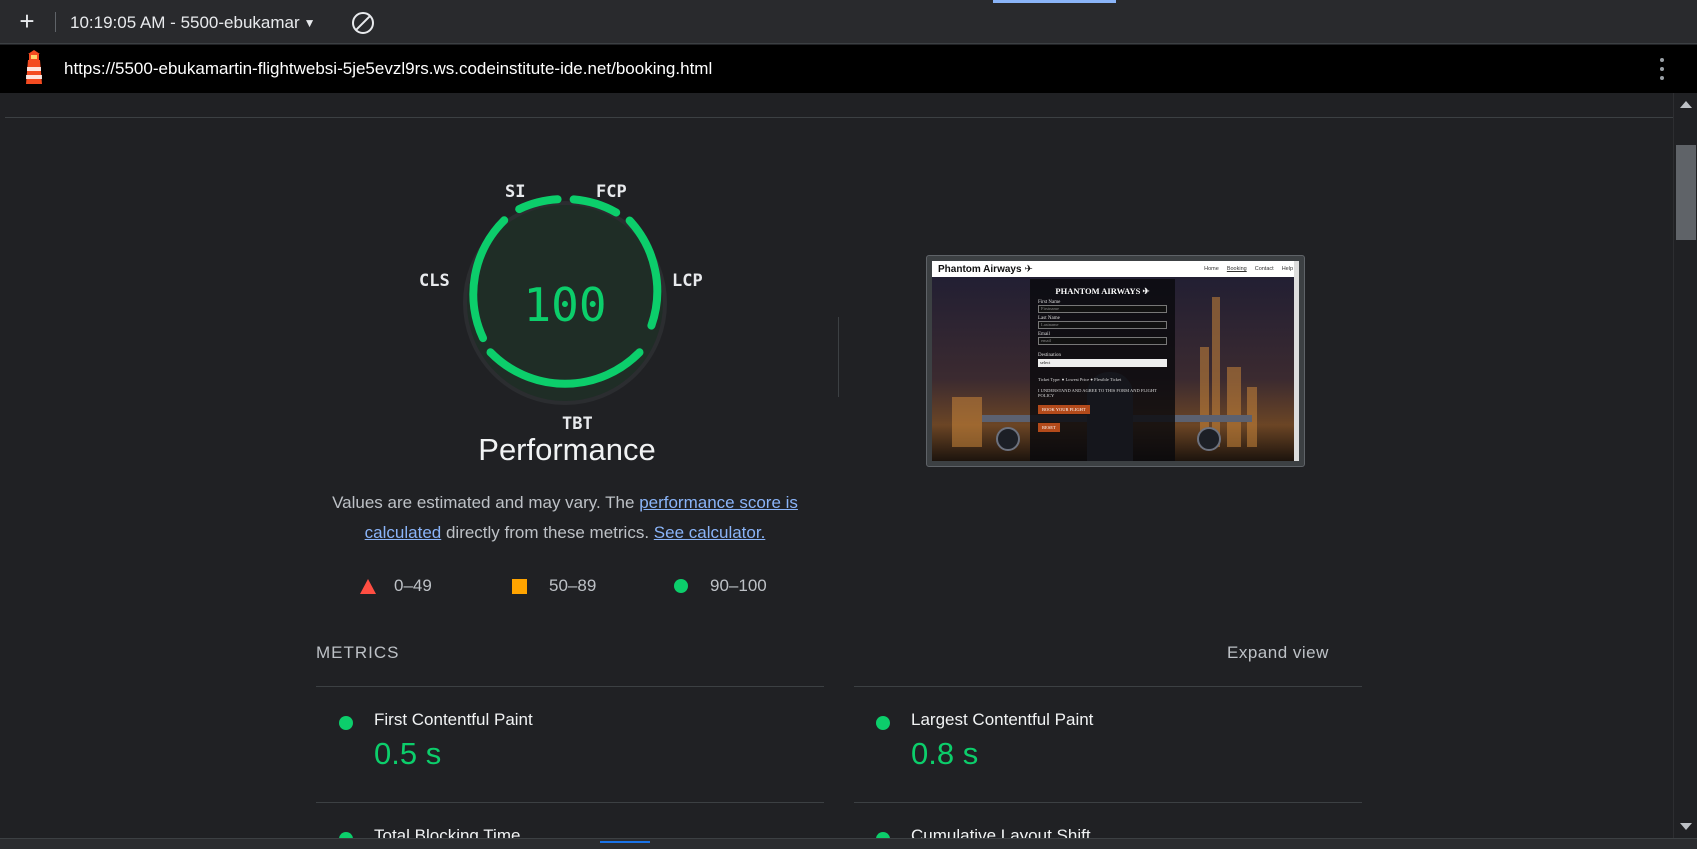 The image size is (1697, 849). What do you see at coordinates (1102, 309) in the screenshot?
I see `thumb-field-input: Firstname` at bounding box center [1102, 309].